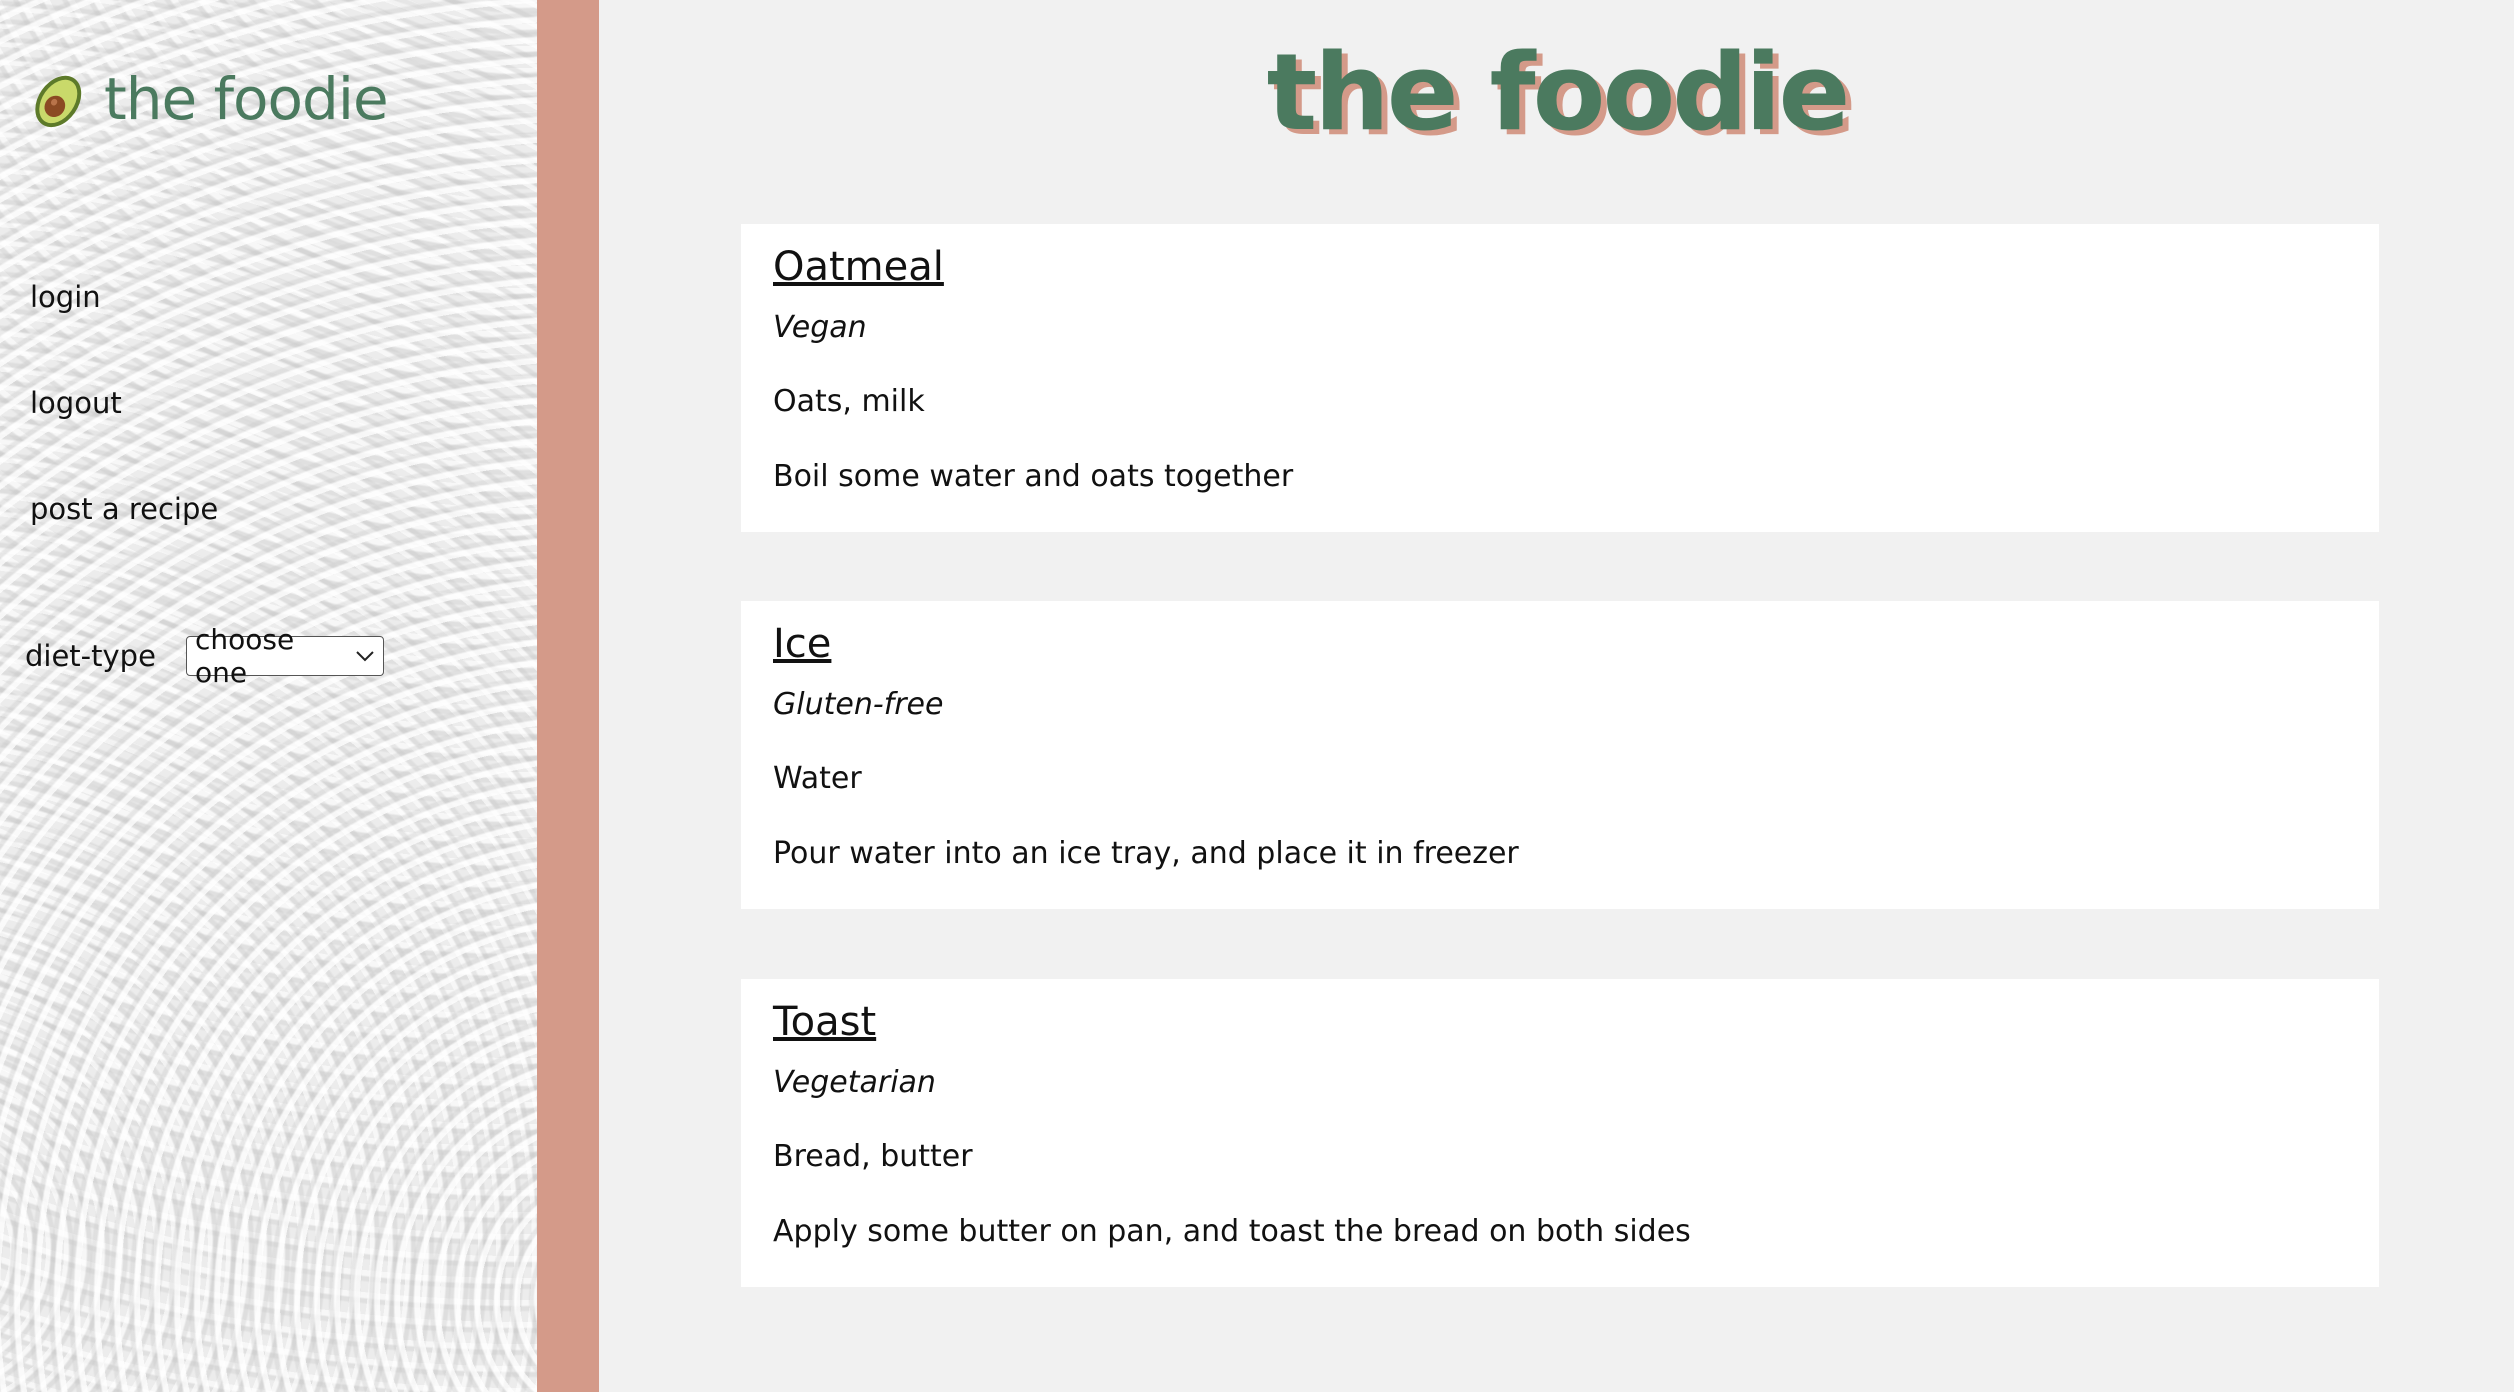 The width and height of the screenshot is (2514, 1392). What do you see at coordinates (246, 99) in the screenshot?
I see `brand-name: the foodie` at bounding box center [246, 99].